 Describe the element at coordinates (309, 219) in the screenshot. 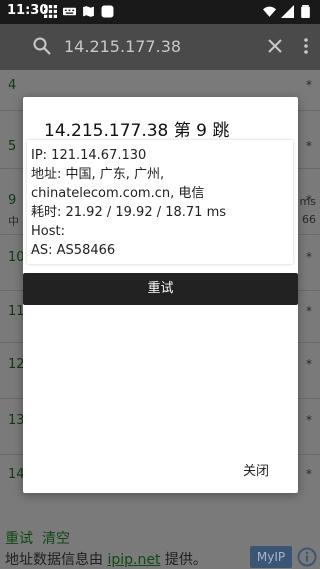

I see `hop-detail-right: 66` at that location.